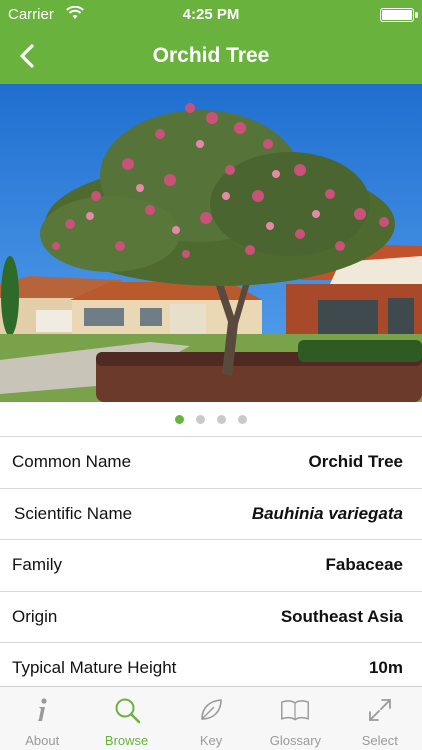 The image size is (422, 750). I want to click on detail-label: Typical Mature Height, so click(94, 668).